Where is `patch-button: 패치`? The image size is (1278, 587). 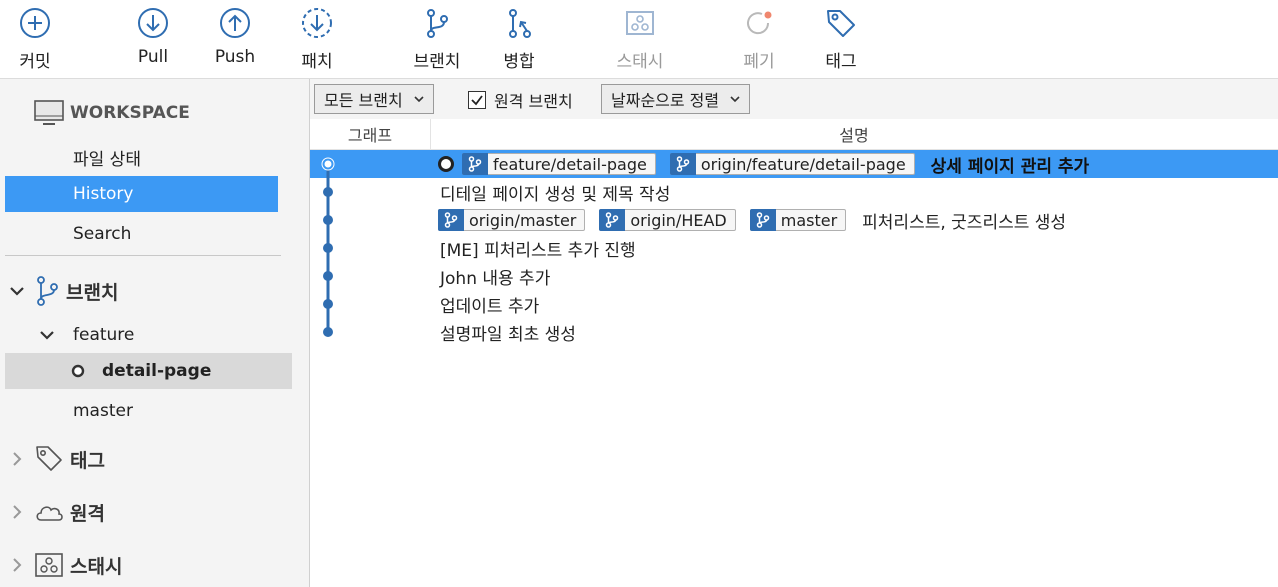
patch-button: 패치 is located at coordinates (317, 39).